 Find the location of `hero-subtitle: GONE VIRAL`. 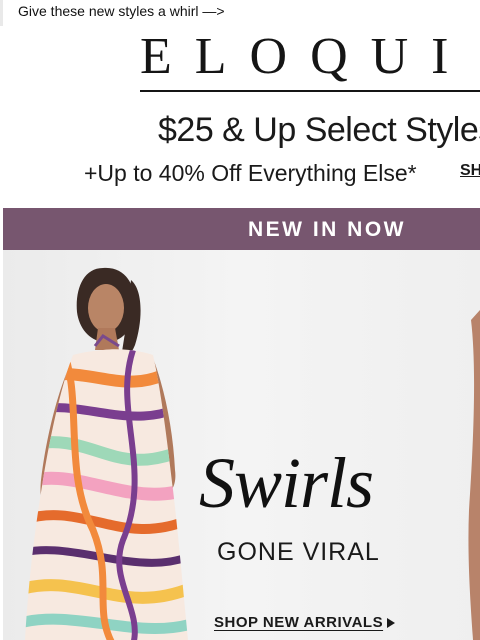

hero-subtitle: GONE VIRAL is located at coordinates (298, 552).